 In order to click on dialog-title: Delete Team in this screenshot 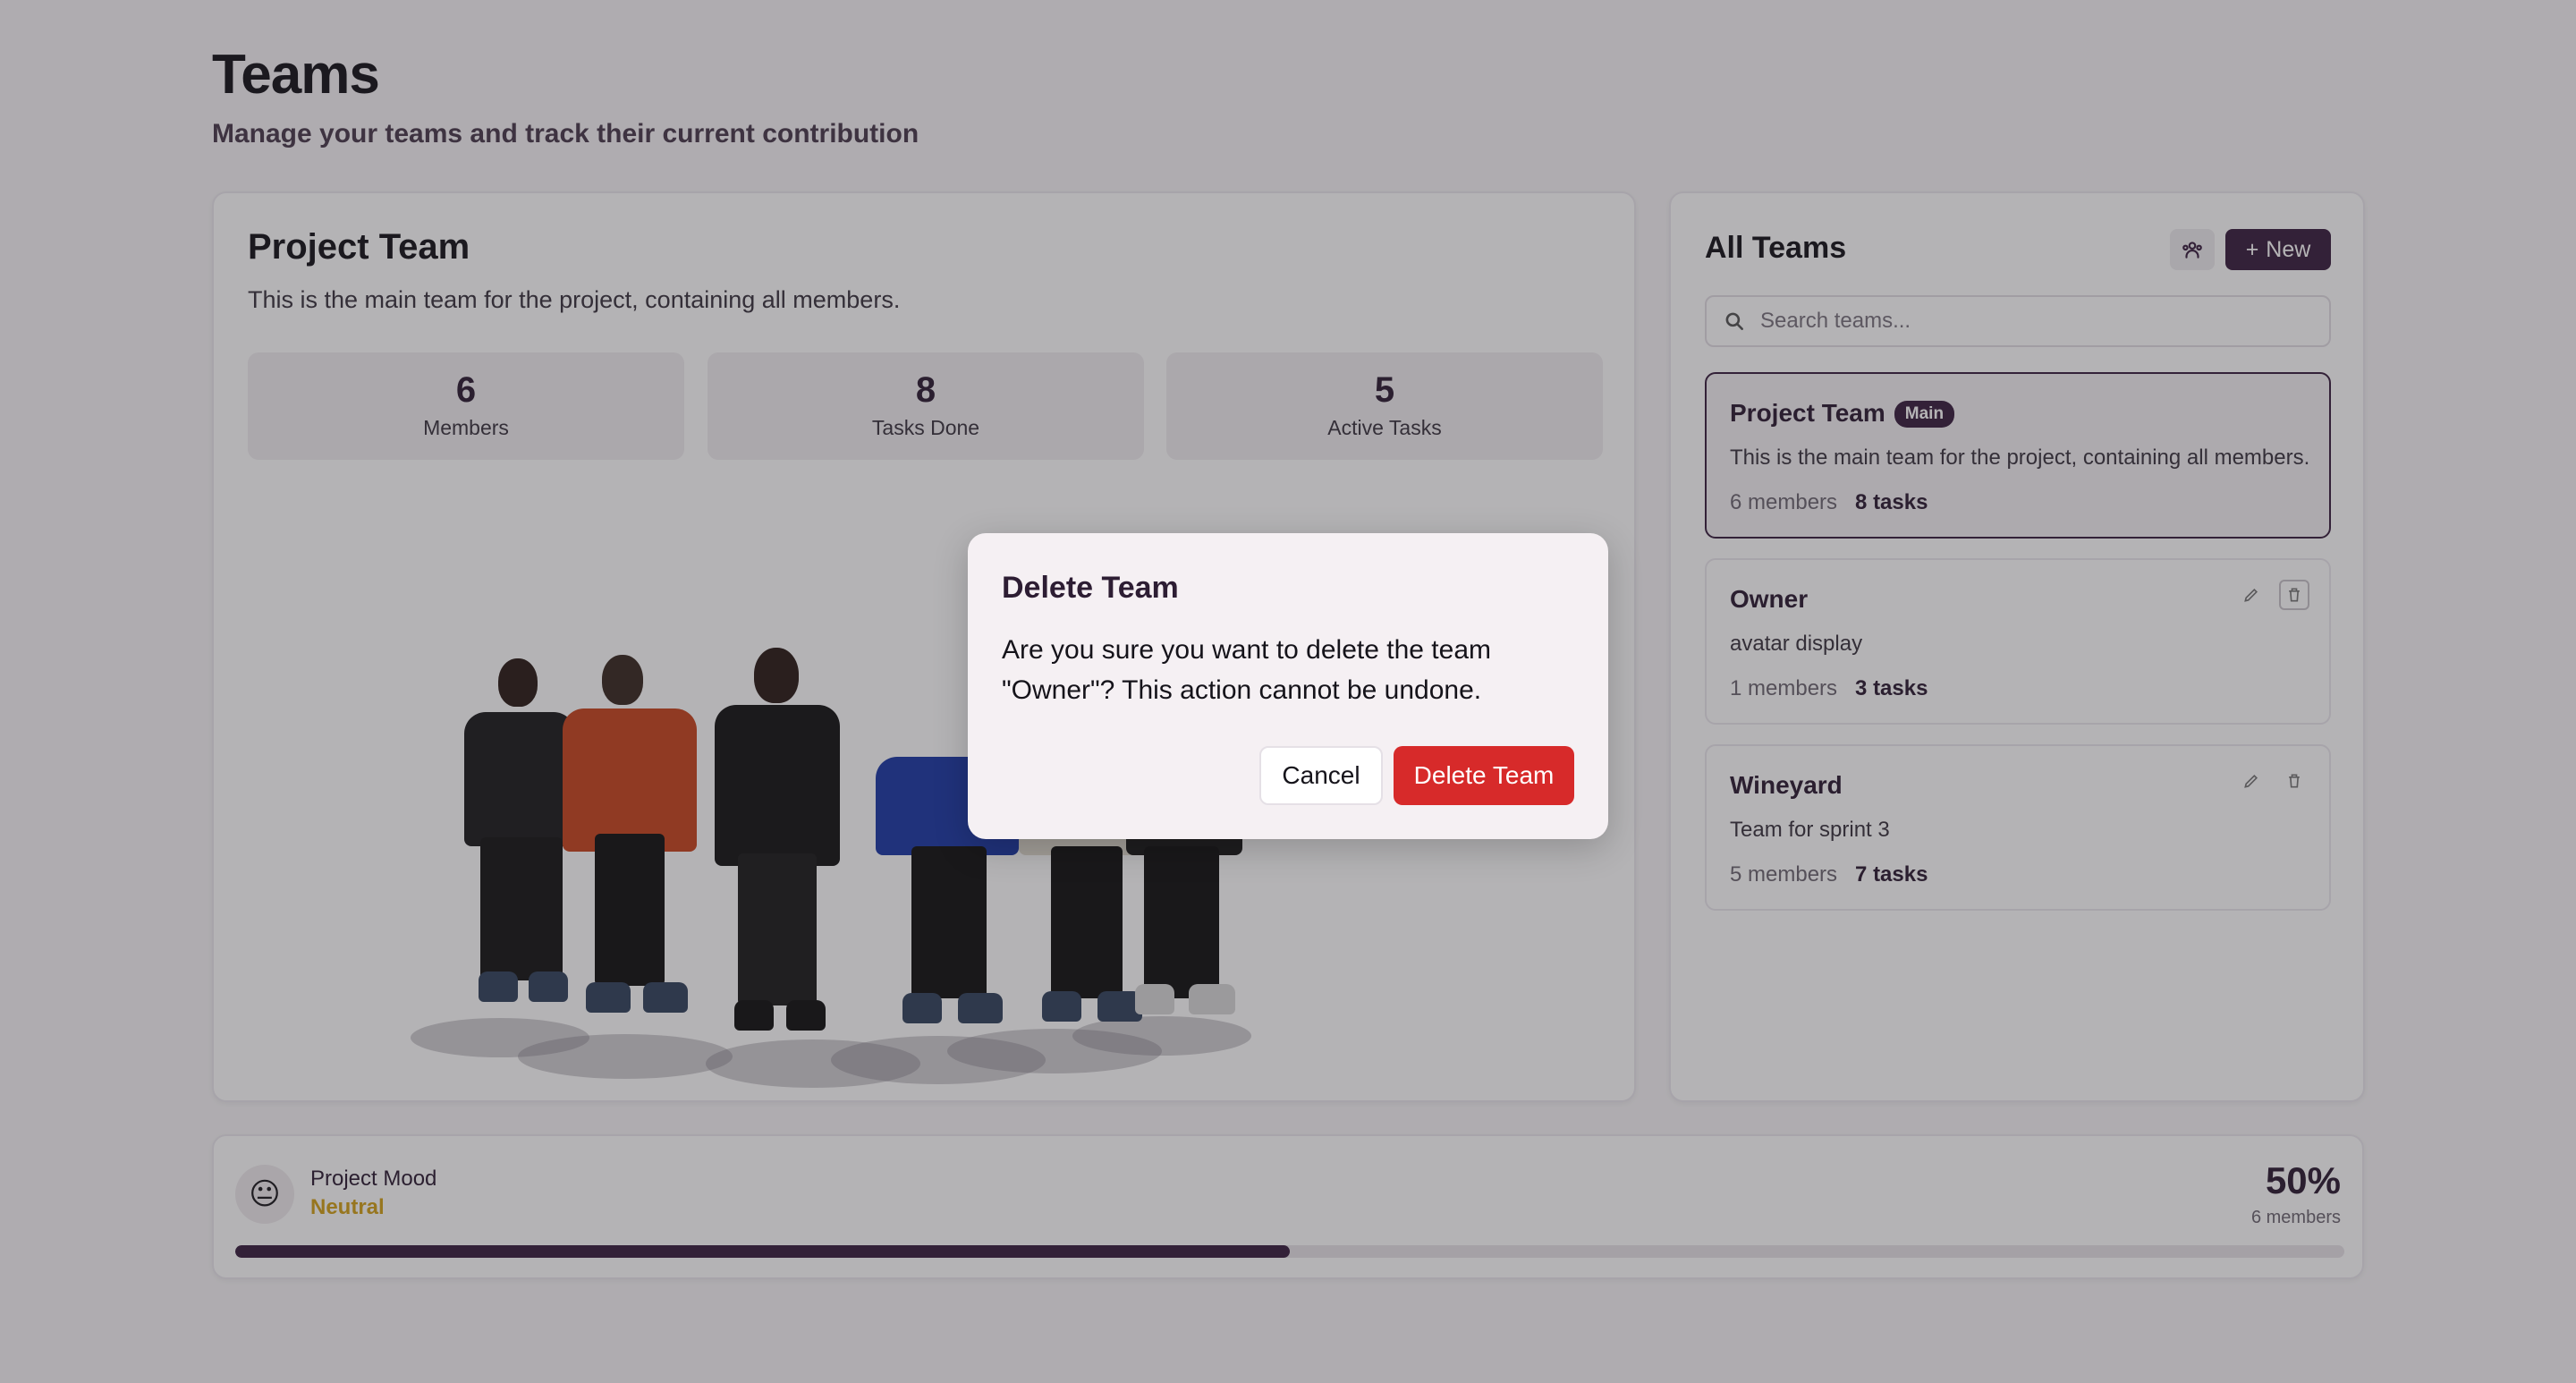, I will do `click(1090, 588)`.